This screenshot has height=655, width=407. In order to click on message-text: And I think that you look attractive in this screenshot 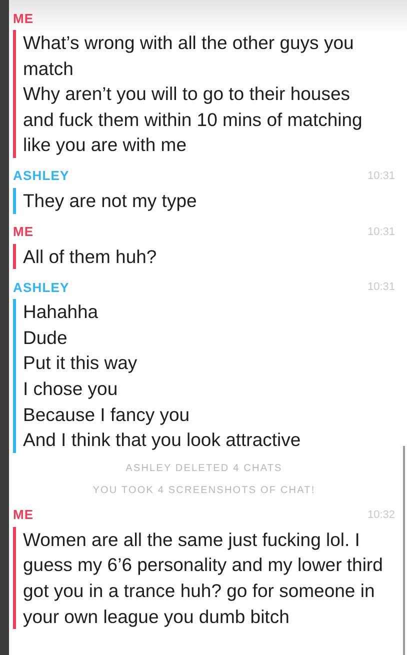, I will do `click(162, 440)`.